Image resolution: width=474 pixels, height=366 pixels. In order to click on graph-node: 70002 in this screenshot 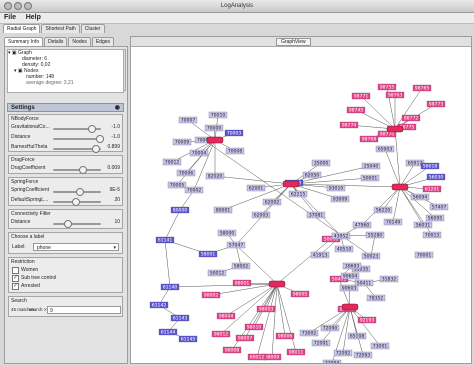, I will do `click(194, 190)`.